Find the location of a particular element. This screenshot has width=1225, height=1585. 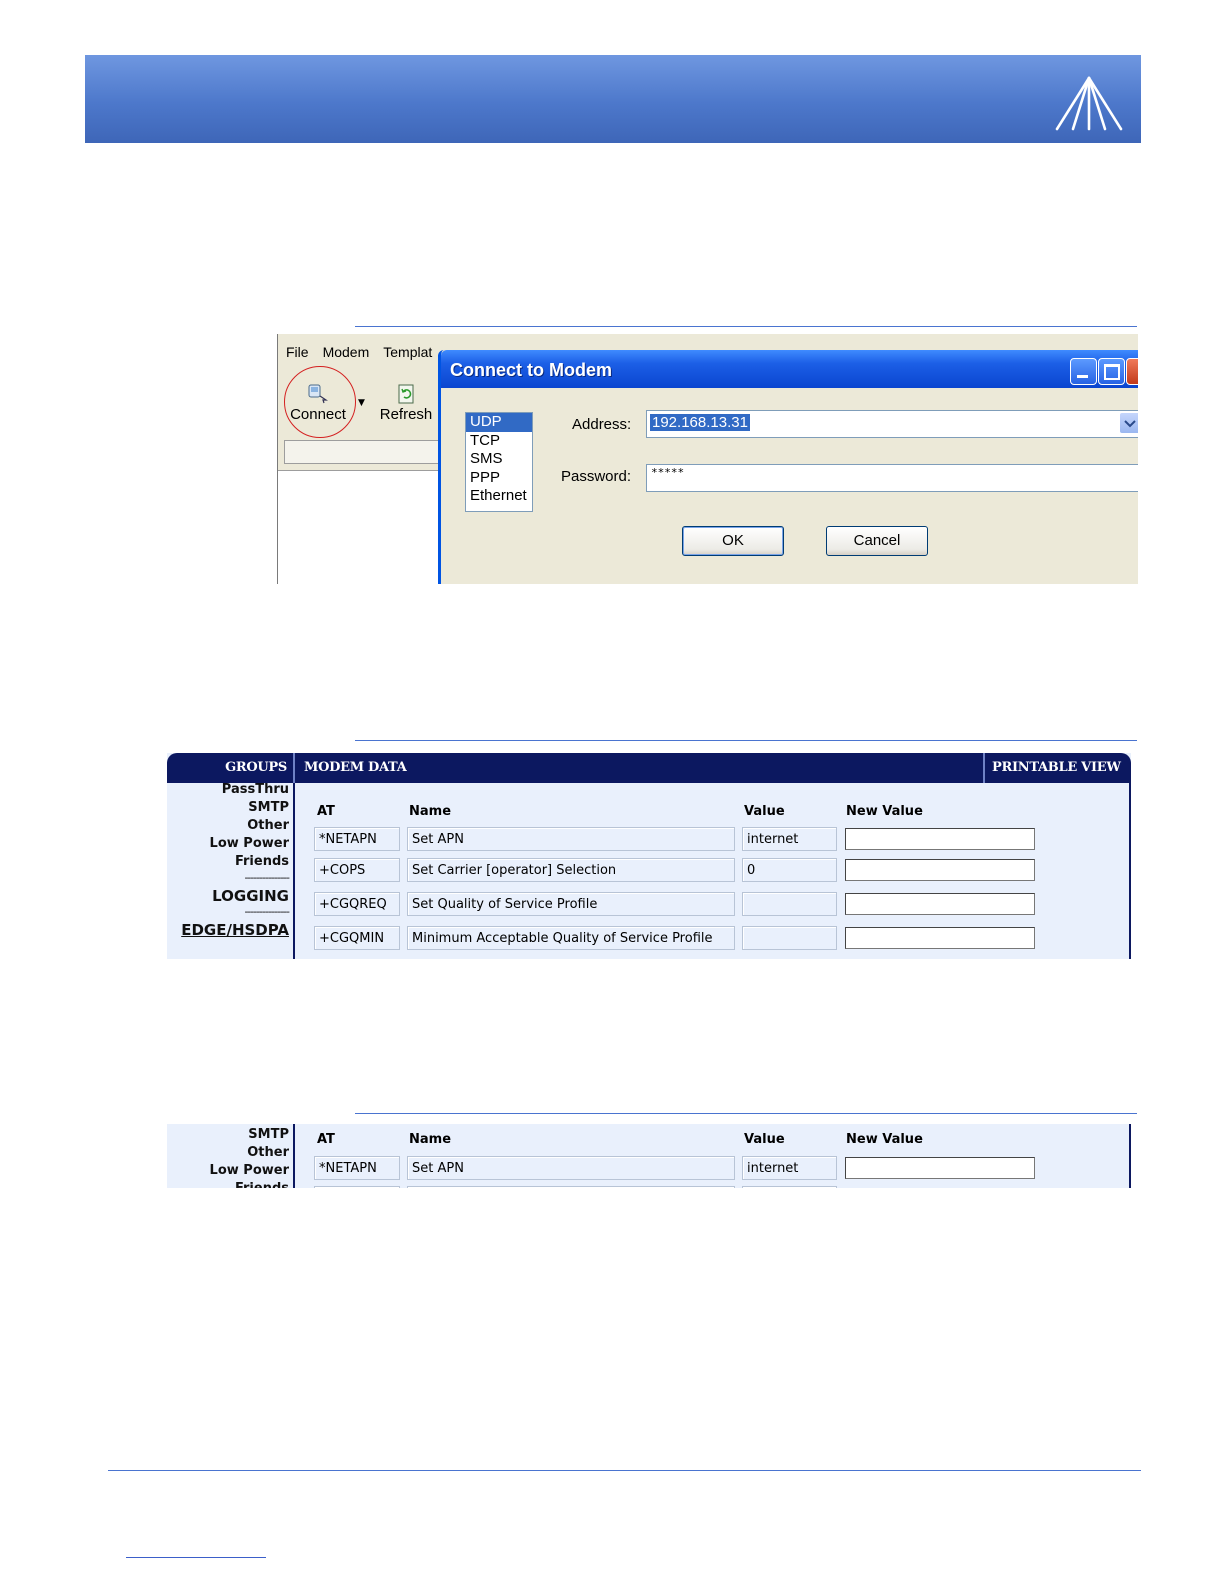

protocol-list: UDP TCP SMS PPP Ethernet is located at coordinates (499, 462).